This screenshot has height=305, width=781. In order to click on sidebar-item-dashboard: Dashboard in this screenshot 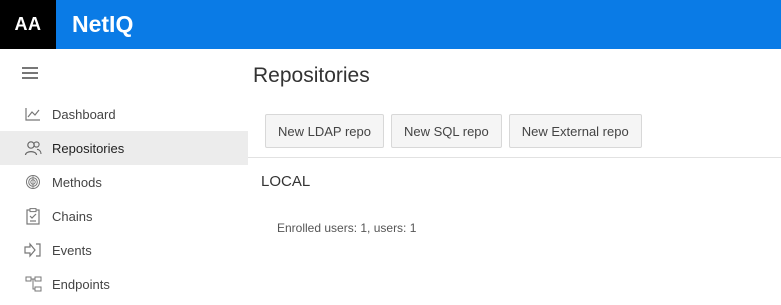, I will do `click(124, 114)`.